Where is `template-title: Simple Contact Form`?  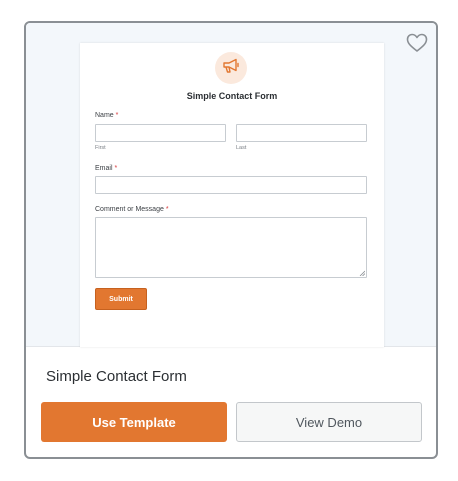
template-title: Simple Contact Form is located at coordinates (116, 376).